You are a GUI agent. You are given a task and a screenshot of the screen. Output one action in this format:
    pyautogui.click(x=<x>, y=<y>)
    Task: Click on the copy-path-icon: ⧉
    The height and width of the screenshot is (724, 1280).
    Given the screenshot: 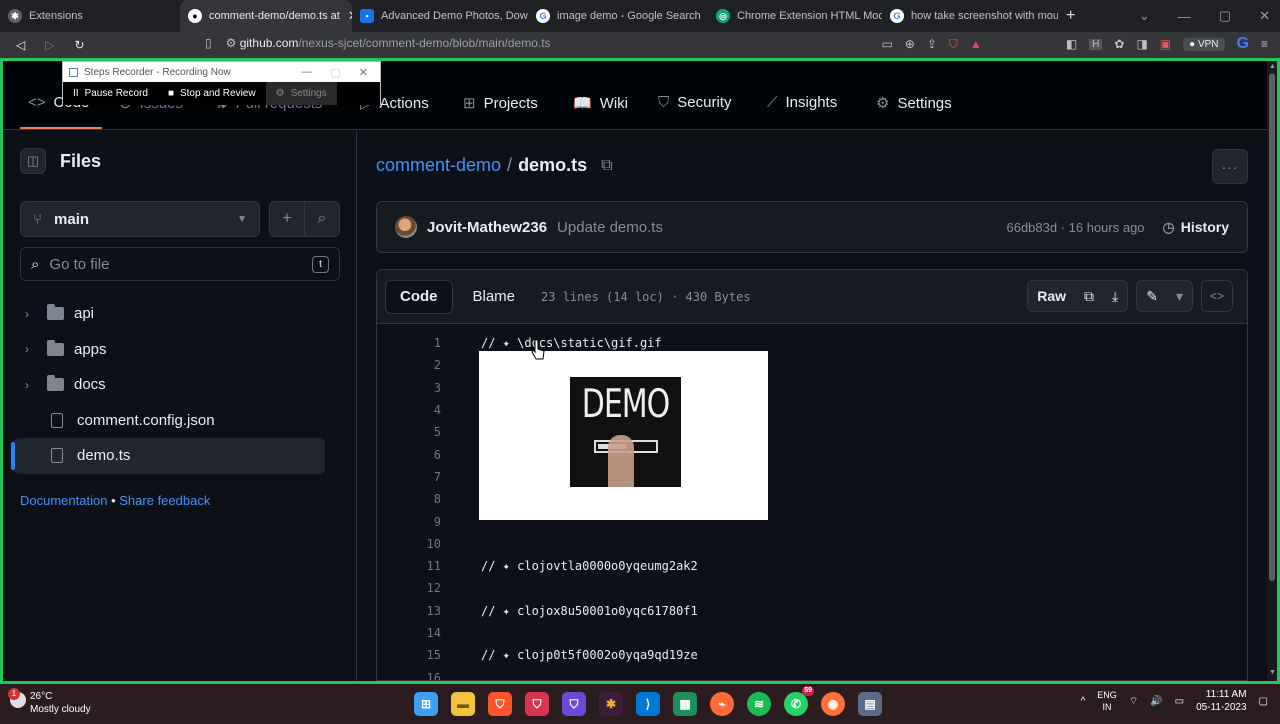 What is the action you would take?
    pyautogui.click(x=606, y=166)
    